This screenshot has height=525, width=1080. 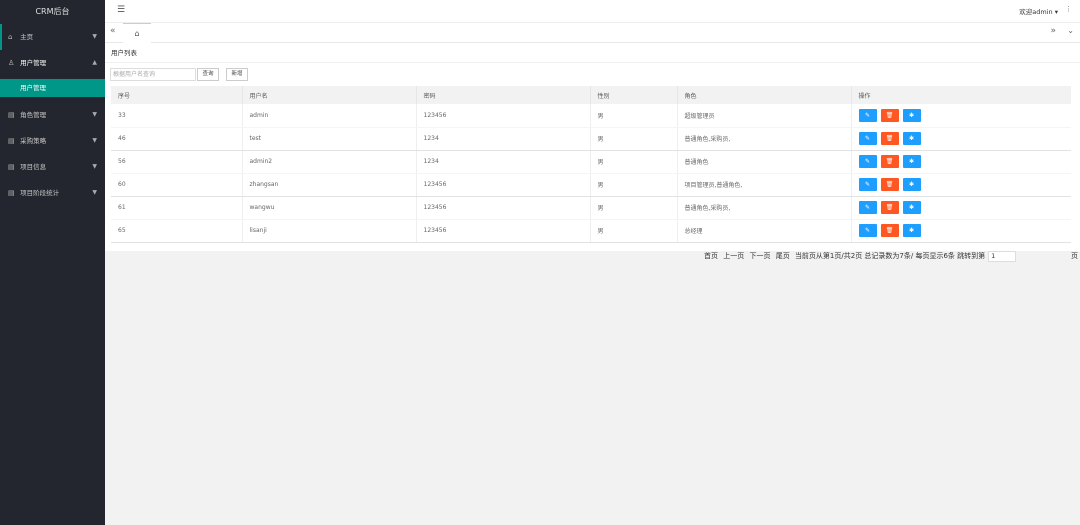 What do you see at coordinates (1038, 11) in the screenshot?
I see `user-menu: 欢迎admin ▾` at bounding box center [1038, 11].